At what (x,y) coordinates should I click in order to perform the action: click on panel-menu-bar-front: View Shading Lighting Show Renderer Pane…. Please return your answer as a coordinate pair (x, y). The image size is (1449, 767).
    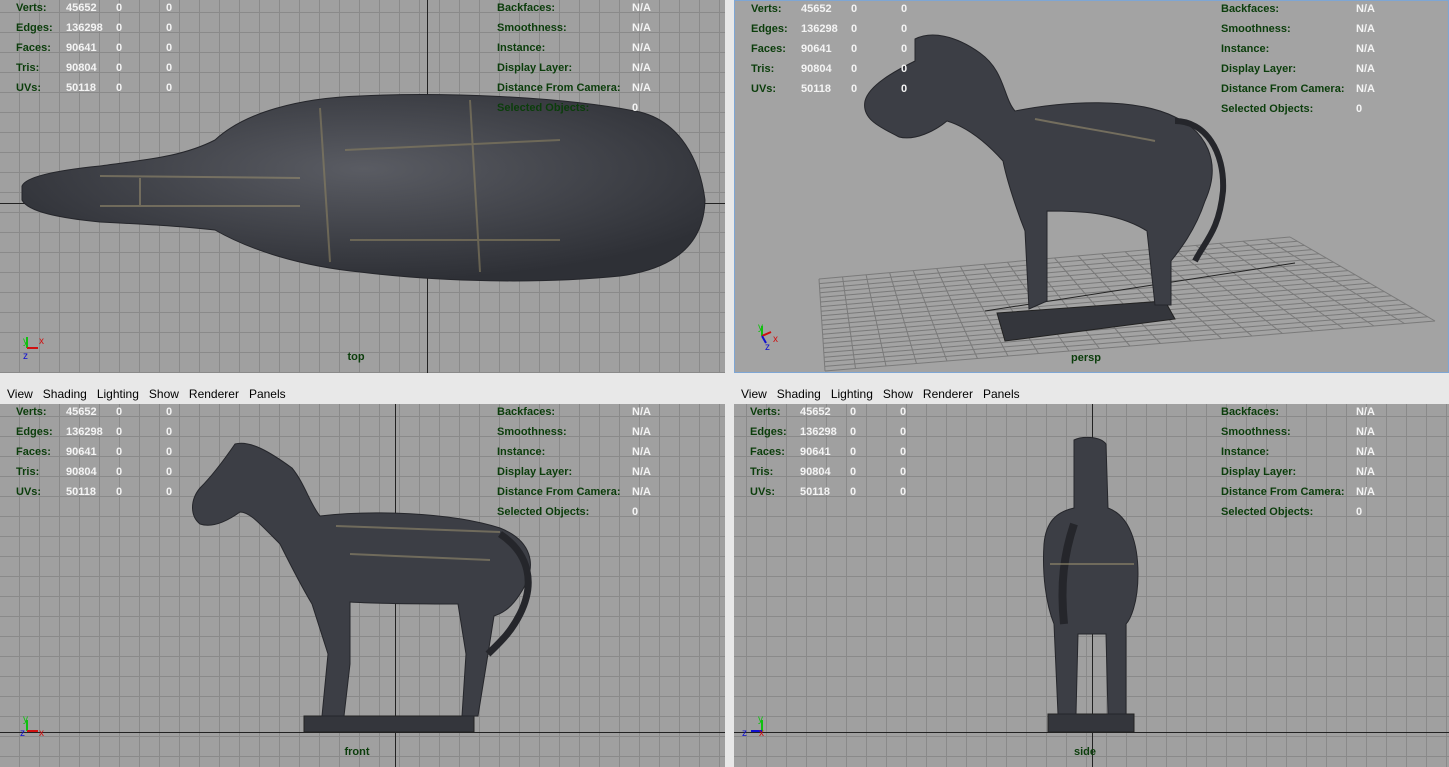
    Looking at the image, I should click on (362, 394).